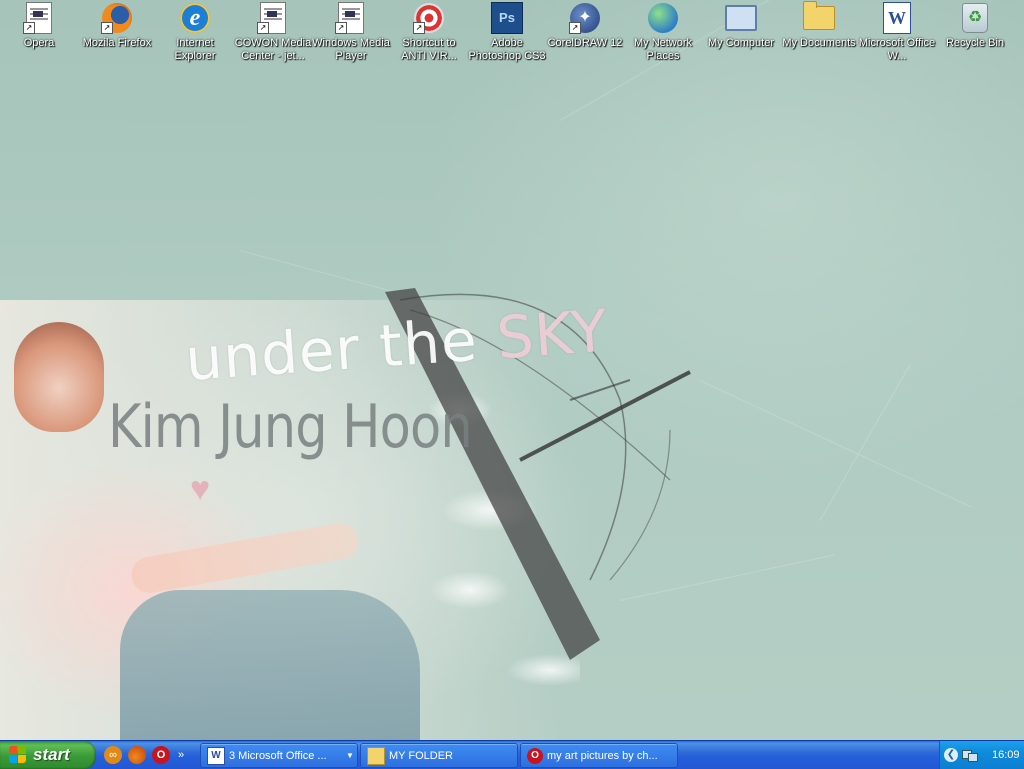  I want to click on internet-explorer-icon: e, so click(195, 18).